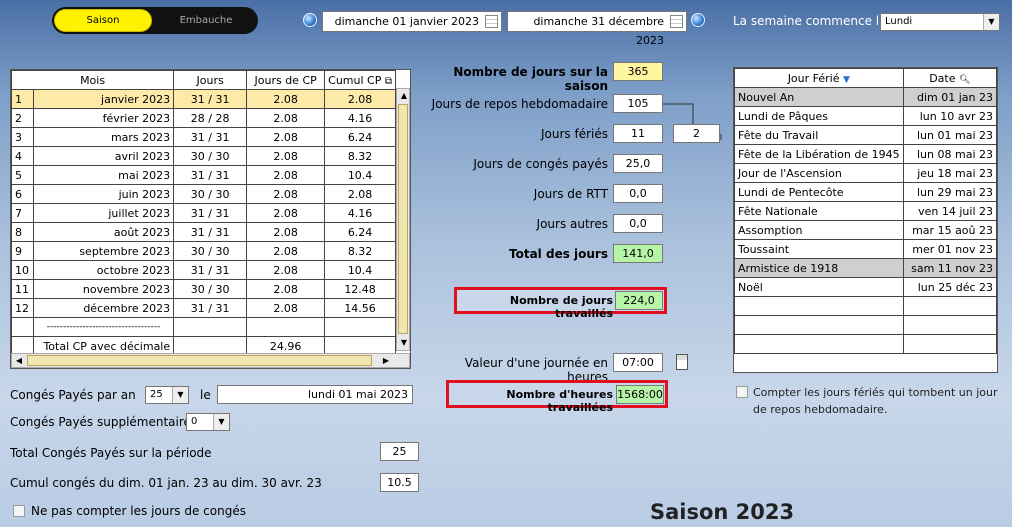  I want to click on col-header-mois: Mois, so click(92, 80).